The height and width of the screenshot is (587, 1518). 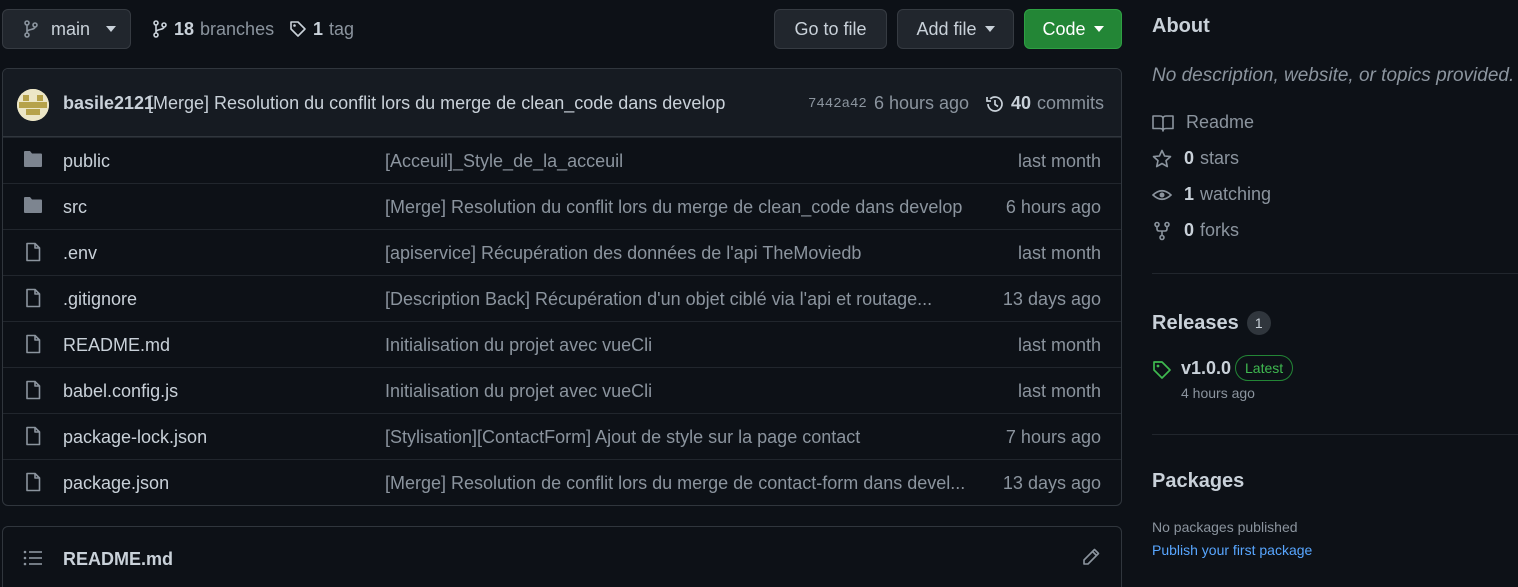 What do you see at coordinates (1162, 231) in the screenshot?
I see `fork-icon` at bounding box center [1162, 231].